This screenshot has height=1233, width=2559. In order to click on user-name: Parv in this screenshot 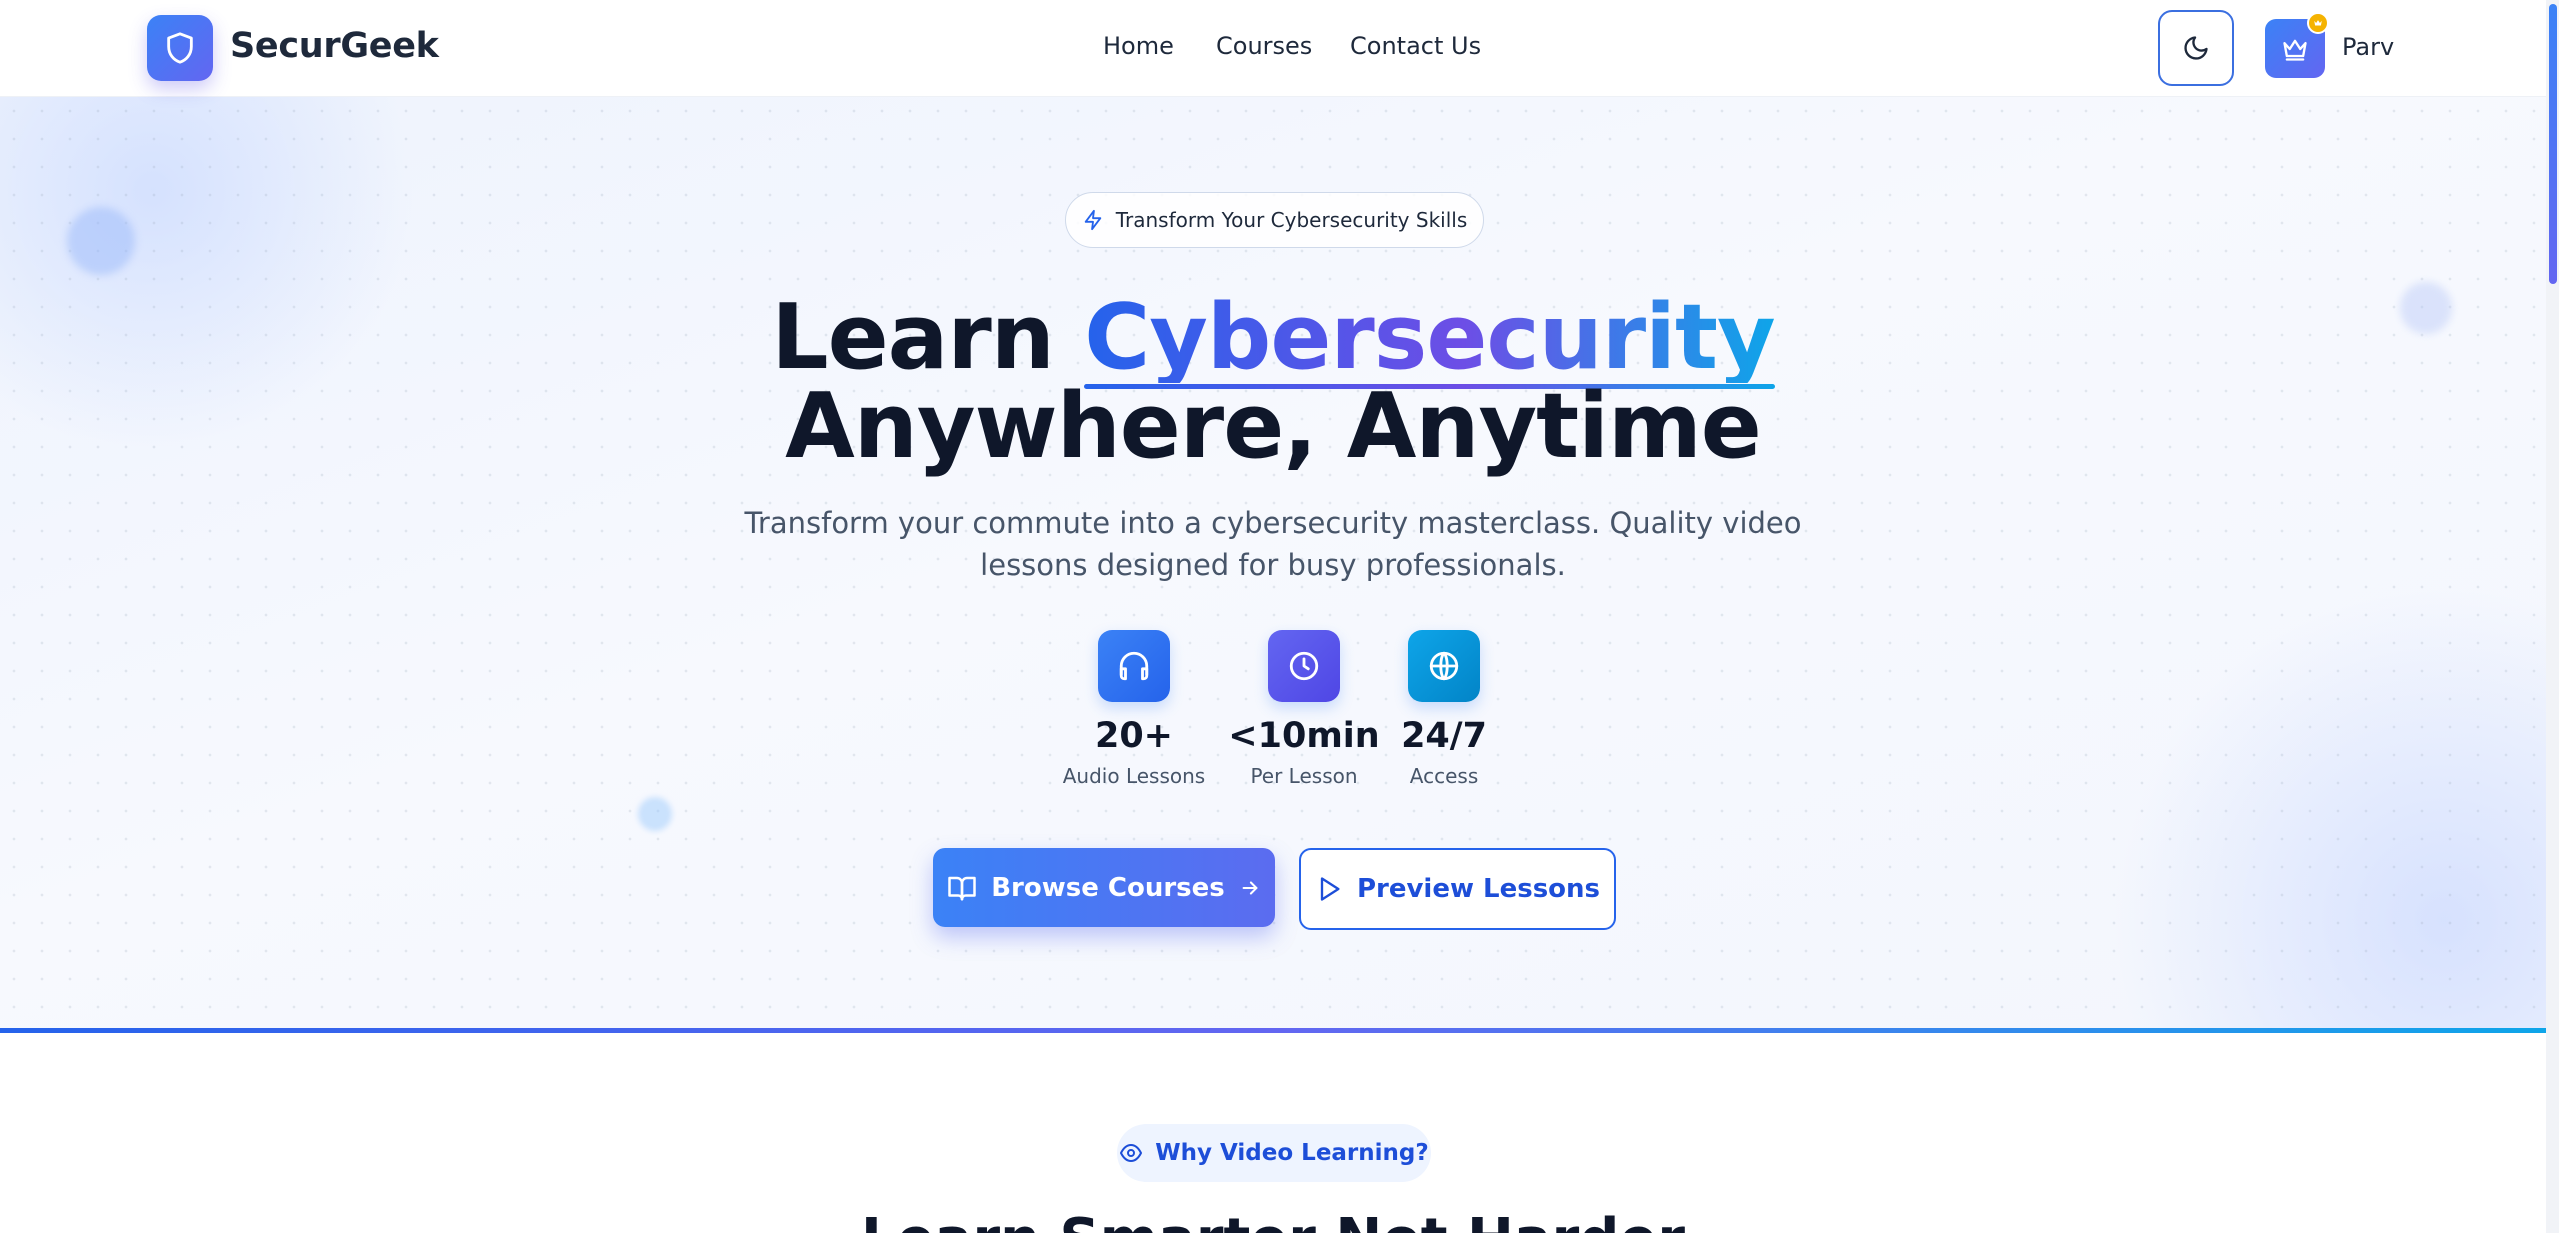, I will do `click(2368, 47)`.